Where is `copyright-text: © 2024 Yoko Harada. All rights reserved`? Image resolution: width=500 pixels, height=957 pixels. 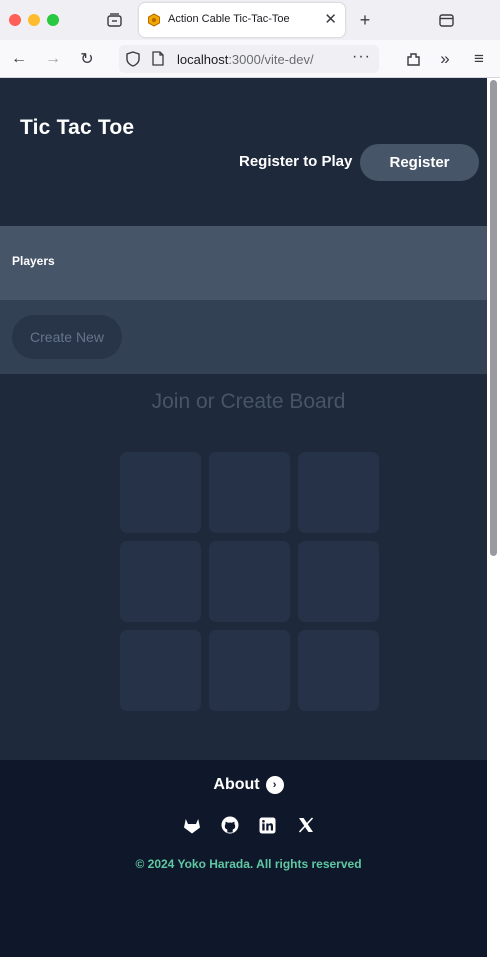 copyright-text: © 2024 Yoko Harada. All rights reserved is located at coordinates (248, 864).